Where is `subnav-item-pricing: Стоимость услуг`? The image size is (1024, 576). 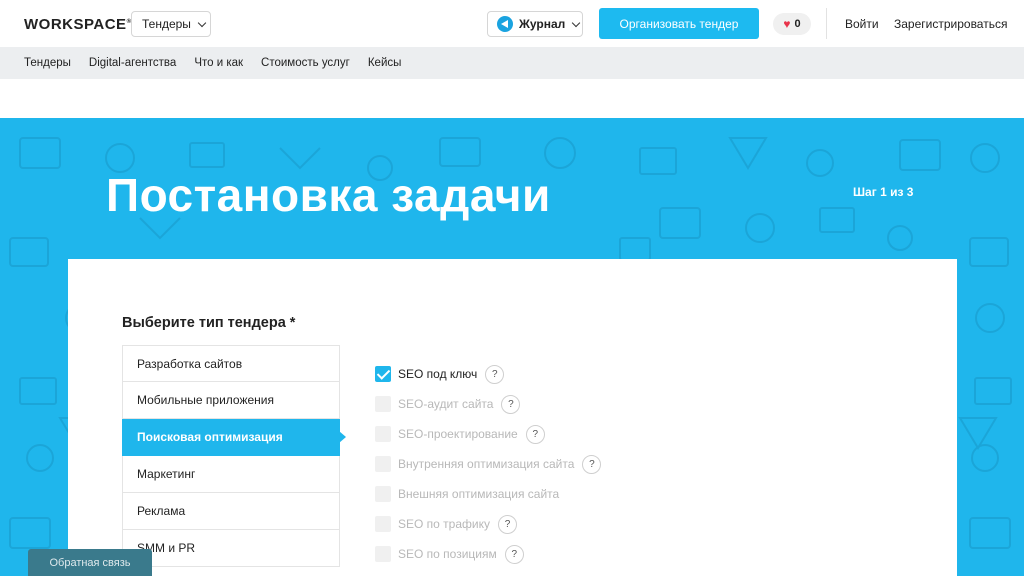 subnav-item-pricing: Стоимость услуг is located at coordinates (305, 63).